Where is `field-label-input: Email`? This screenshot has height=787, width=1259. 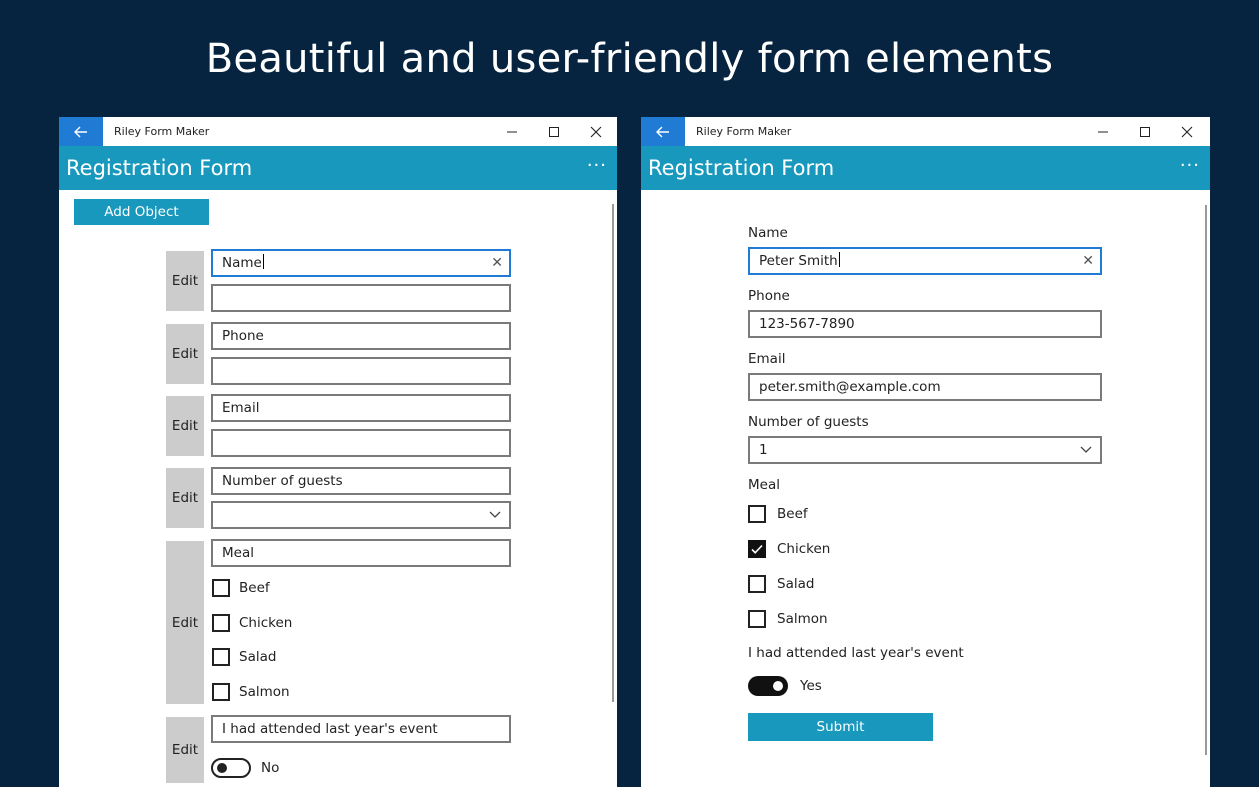
field-label-input: Email is located at coordinates (361, 408).